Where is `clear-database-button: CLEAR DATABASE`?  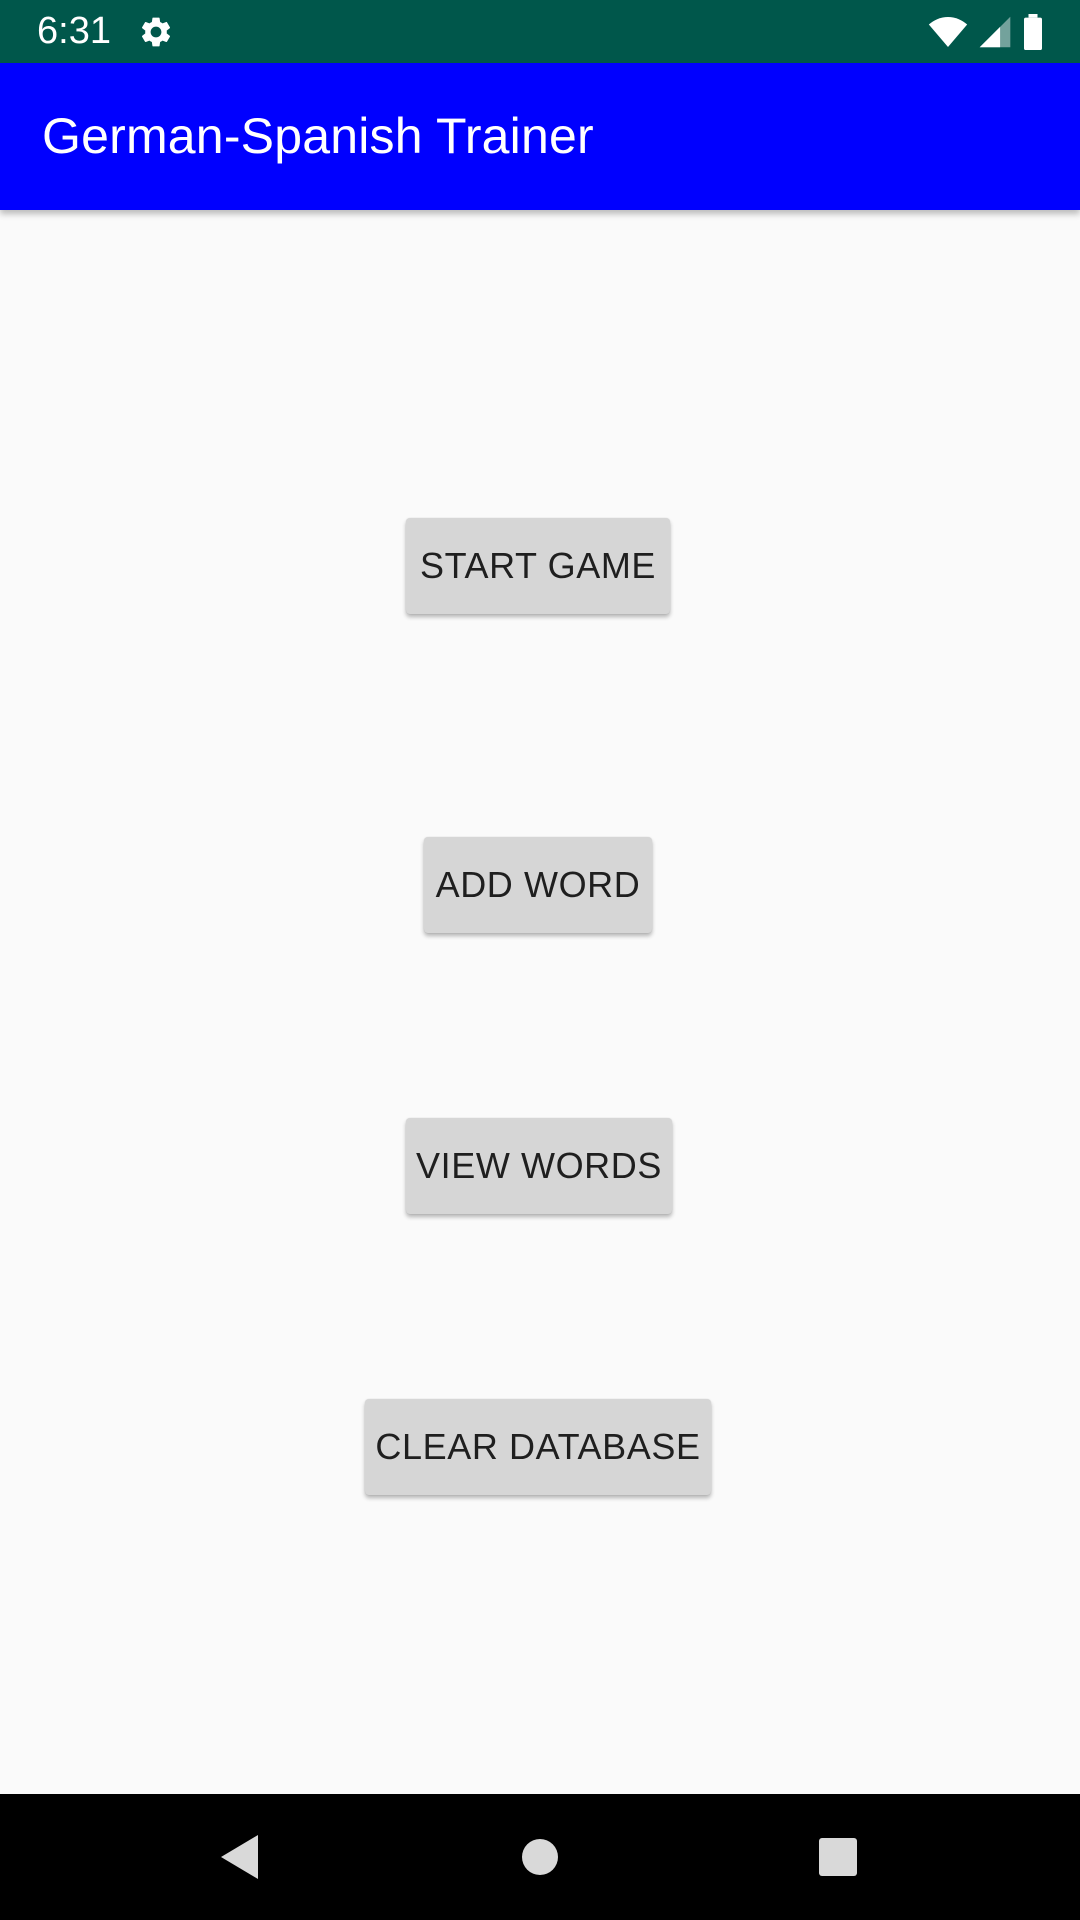
clear-database-button: CLEAR DATABASE is located at coordinates (538, 1447).